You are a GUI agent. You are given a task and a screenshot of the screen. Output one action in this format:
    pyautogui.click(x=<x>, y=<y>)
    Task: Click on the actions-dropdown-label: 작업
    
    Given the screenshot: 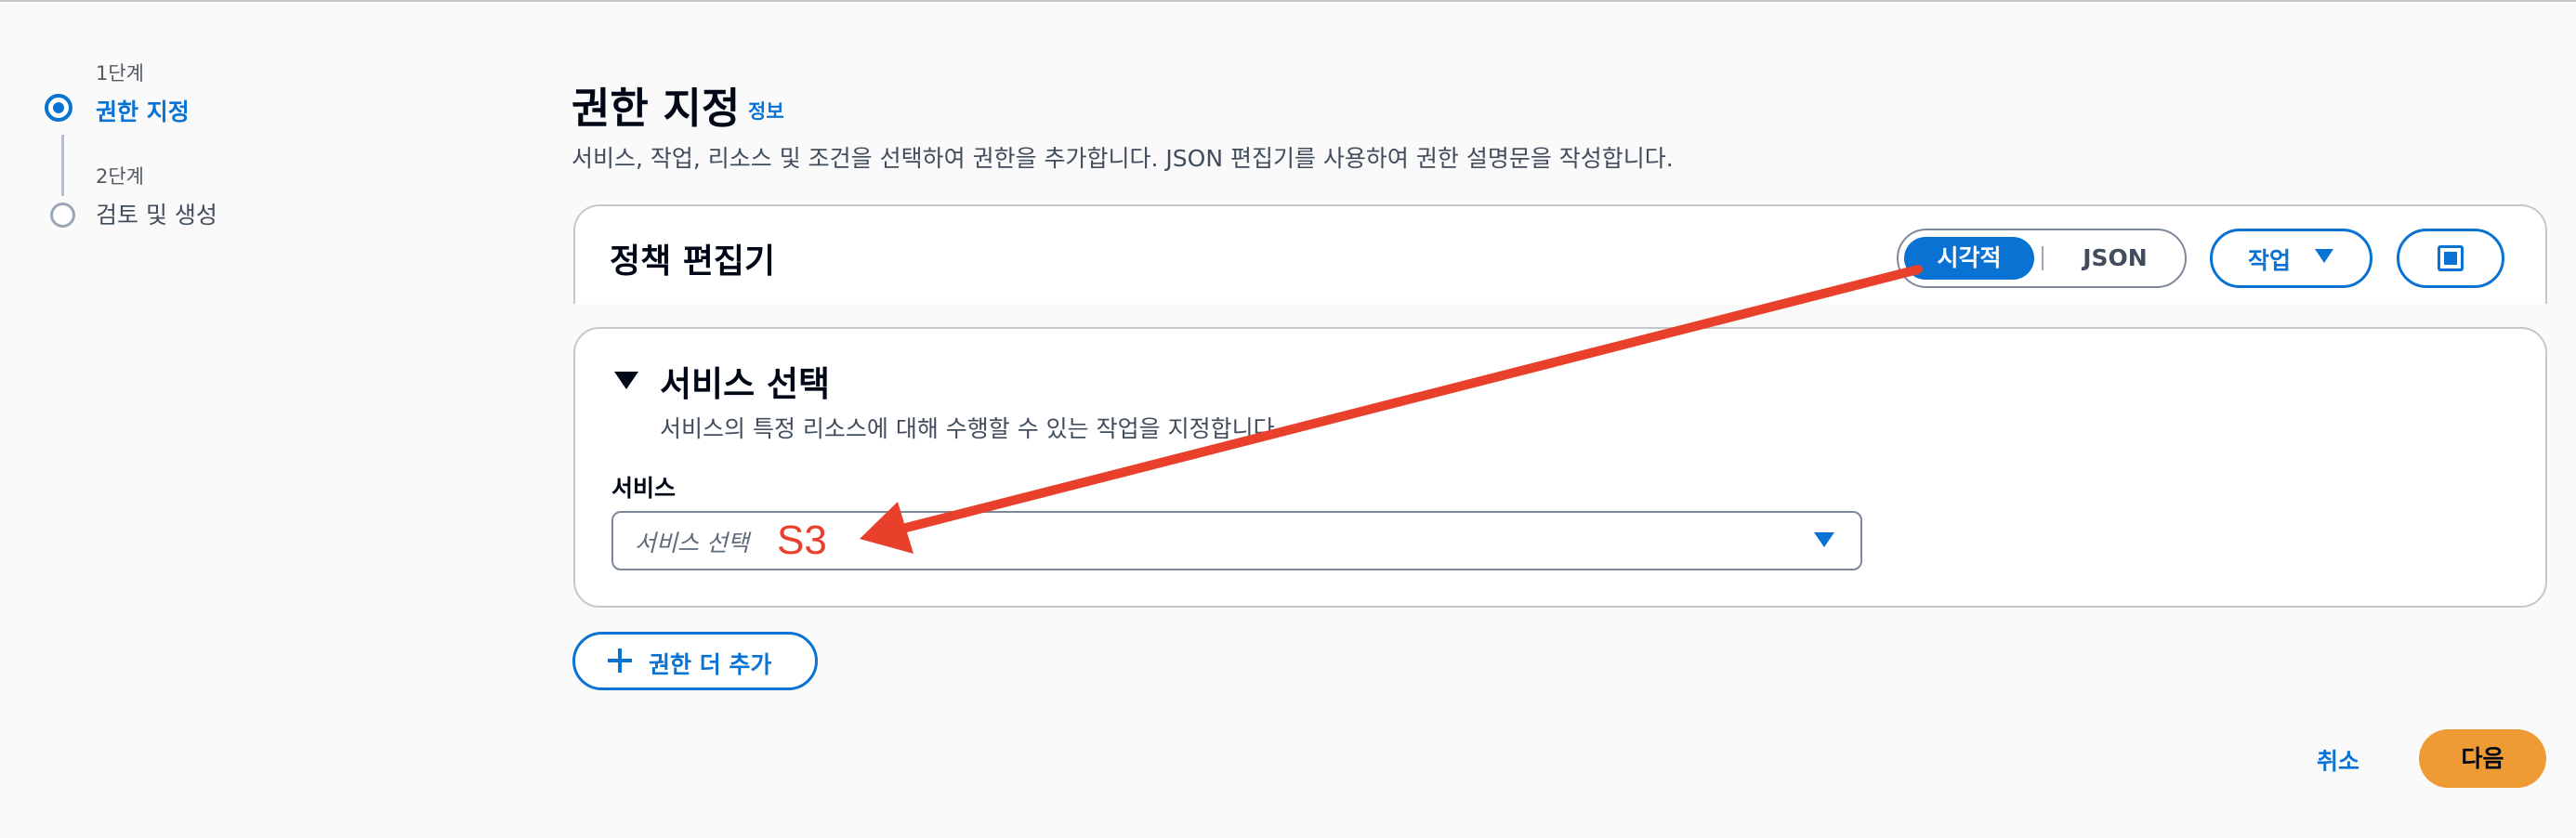 What is the action you would take?
    pyautogui.click(x=2270, y=260)
    